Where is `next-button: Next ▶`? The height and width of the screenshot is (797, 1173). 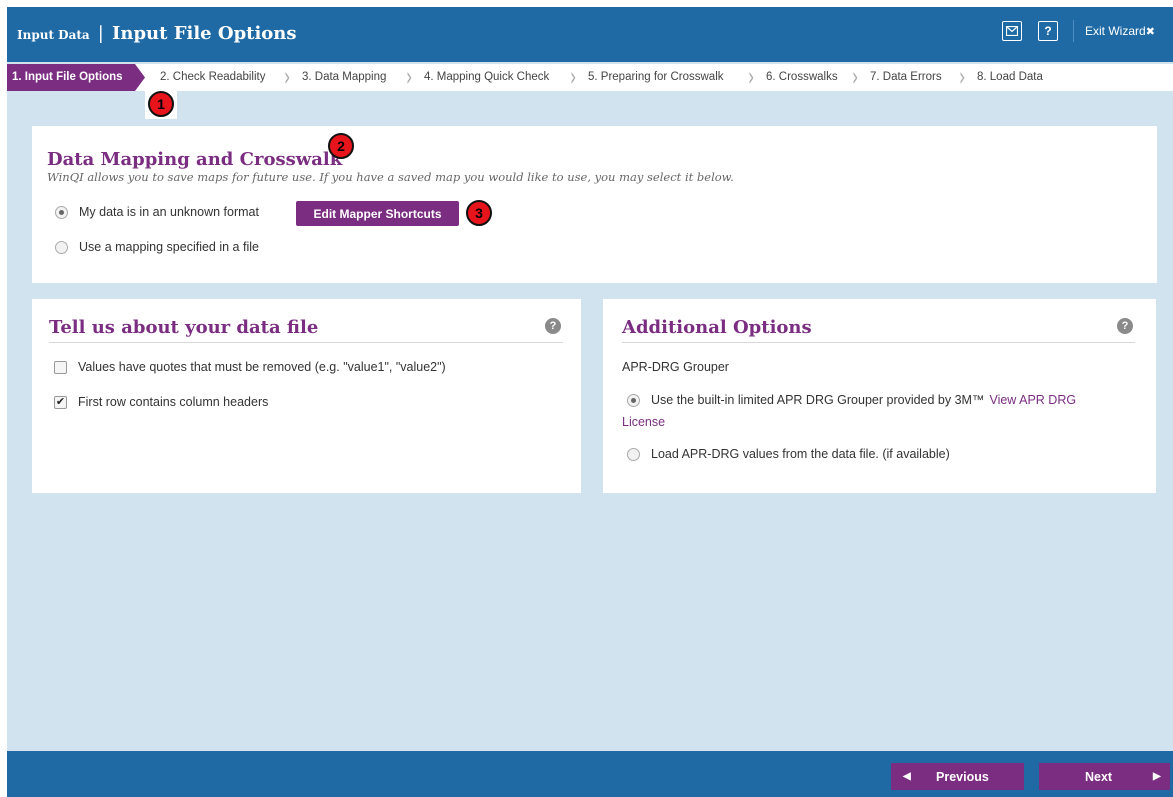 next-button: Next ▶ is located at coordinates (1104, 776).